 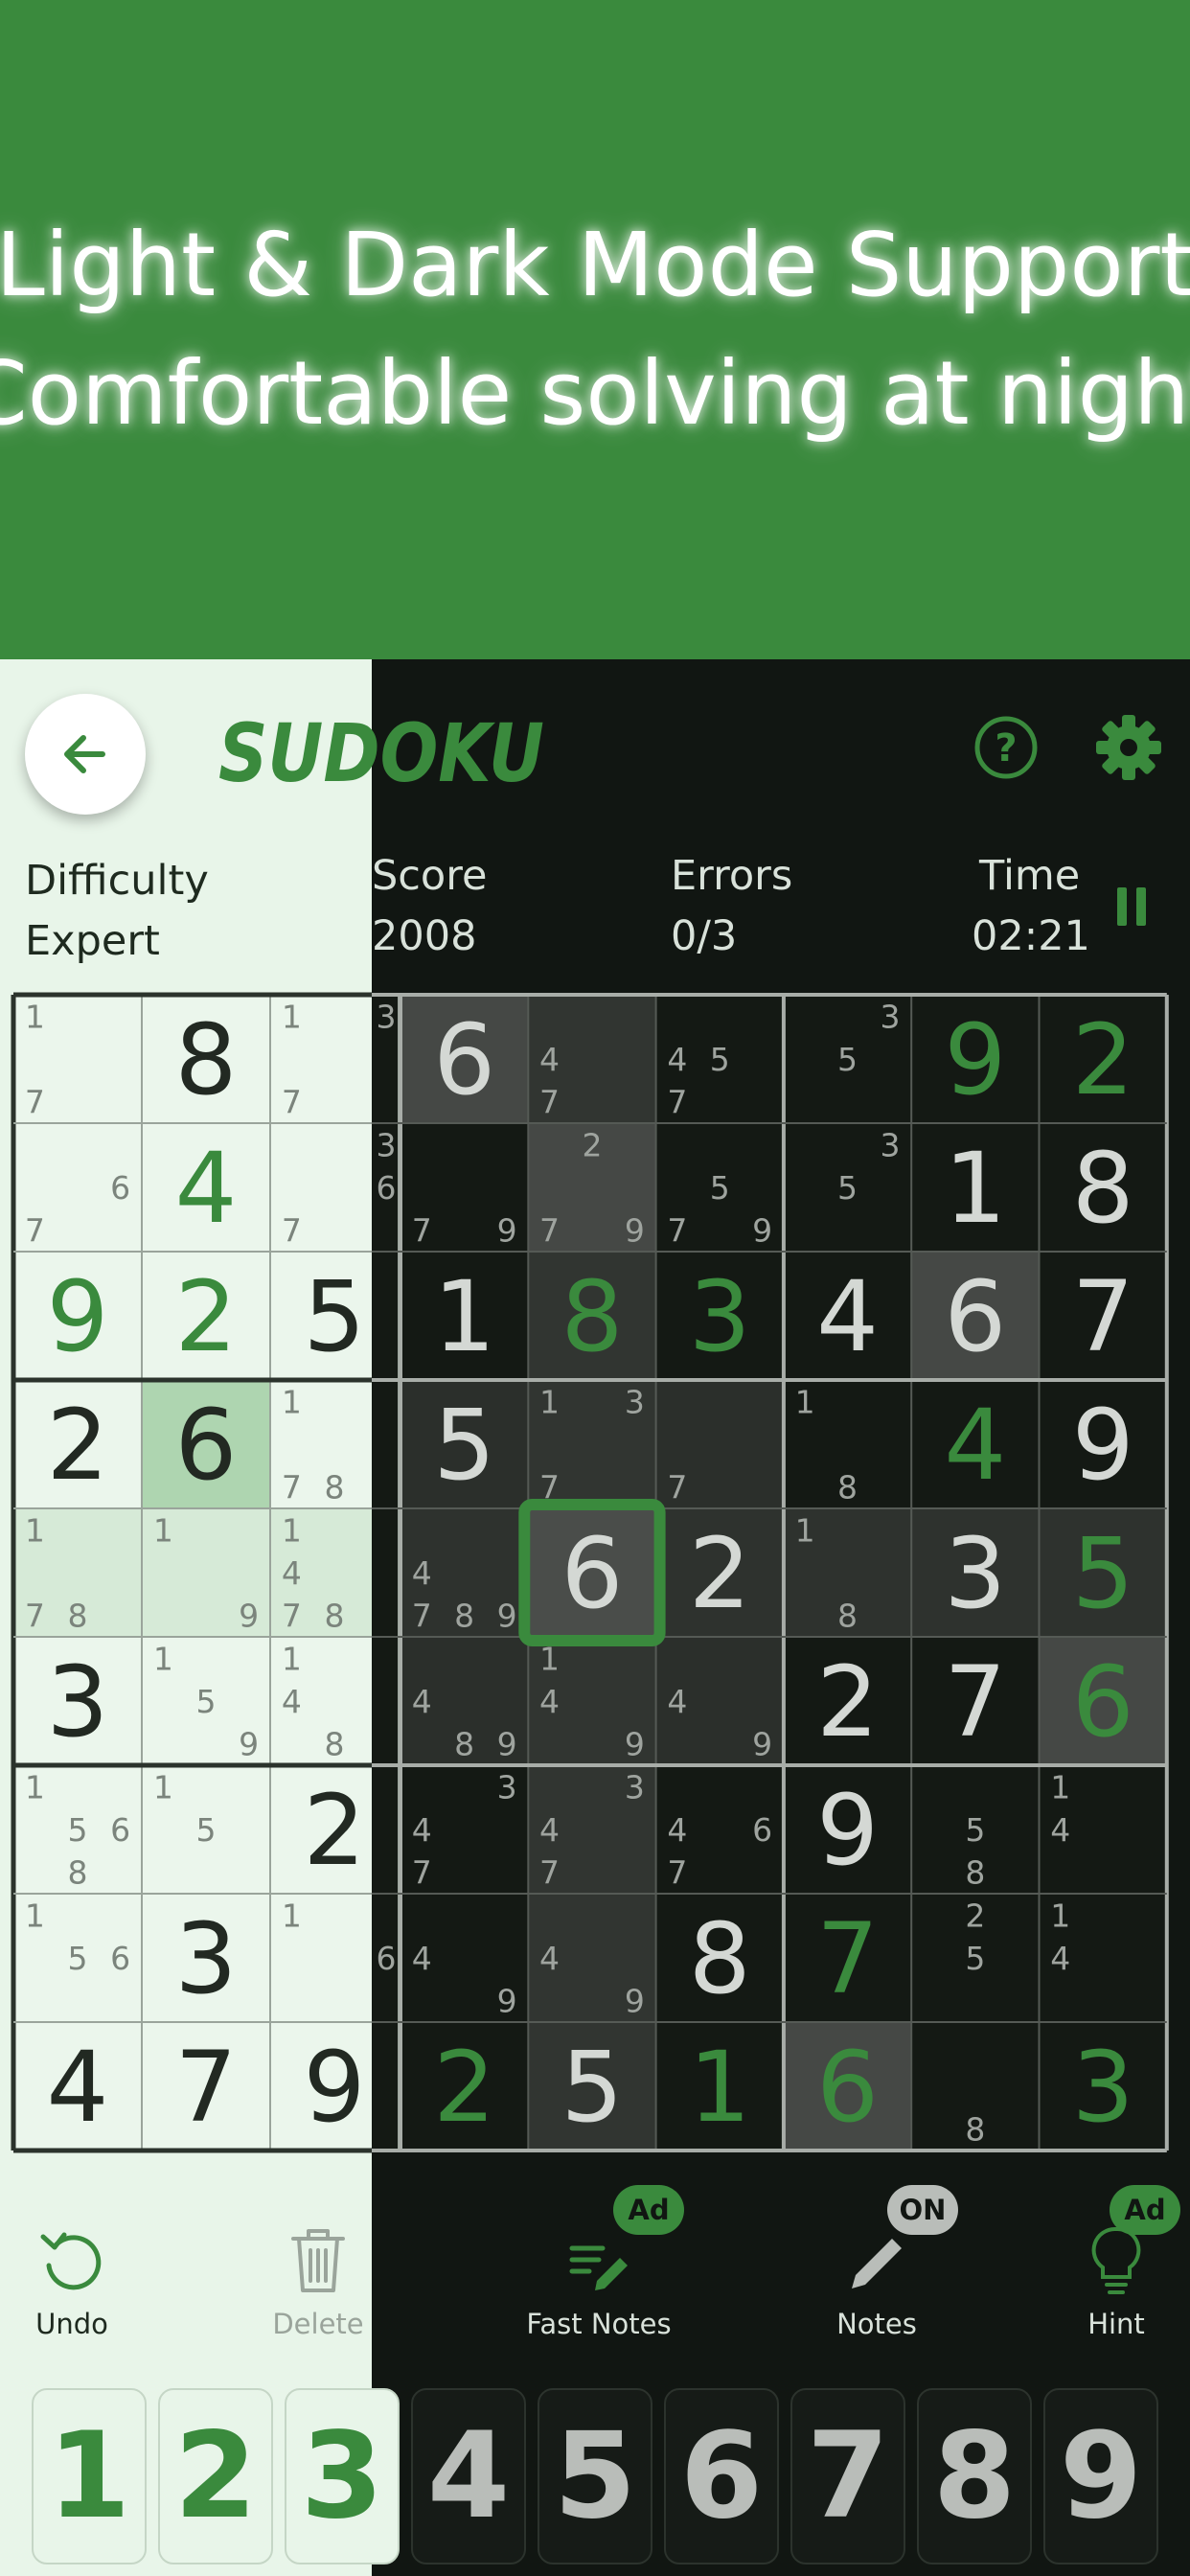 I want to click on numpad-key-3: 3, so click(x=342, y=2476).